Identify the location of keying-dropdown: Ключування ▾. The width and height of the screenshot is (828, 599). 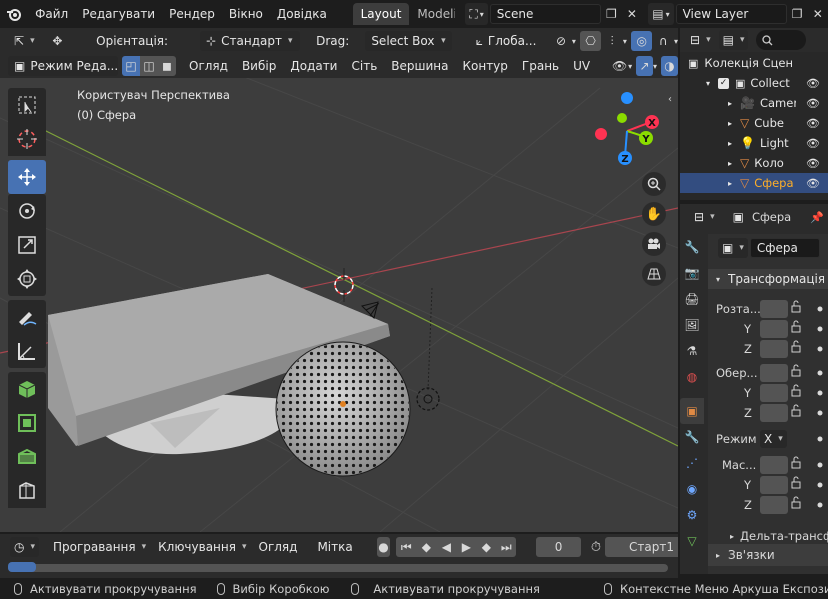
(202, 547).